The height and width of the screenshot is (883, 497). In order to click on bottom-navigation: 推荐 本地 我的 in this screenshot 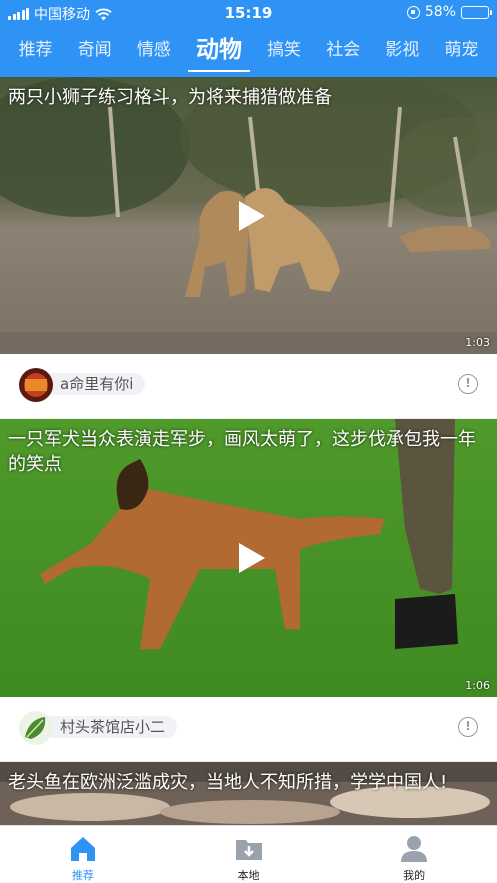, I will do `click(248, 854)`.